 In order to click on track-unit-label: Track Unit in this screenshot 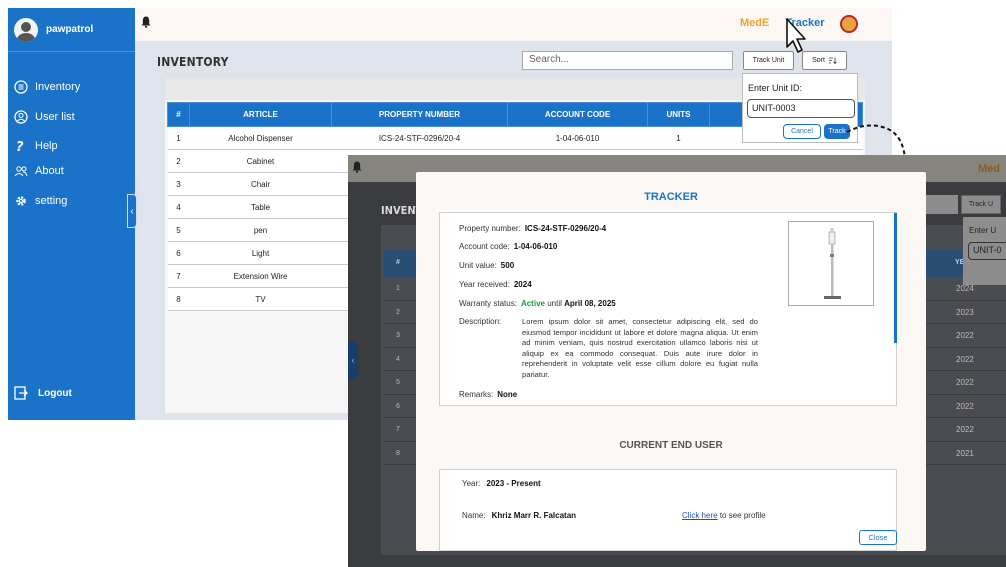, I will do `click(768, 60)`.